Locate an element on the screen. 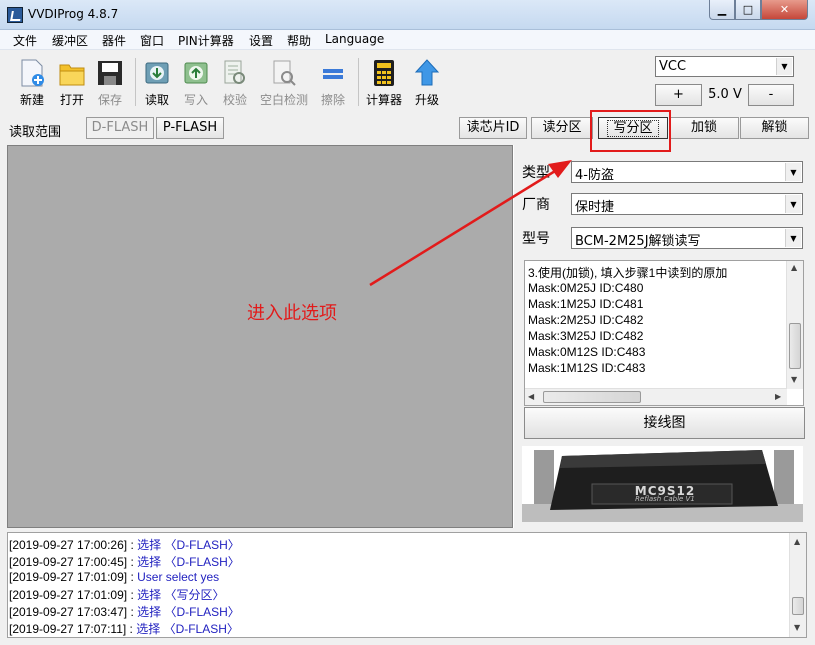 This screenshot has height=645, width=815. vcc-voltage-value: 5.0 V is located at coordinates (725, 94).